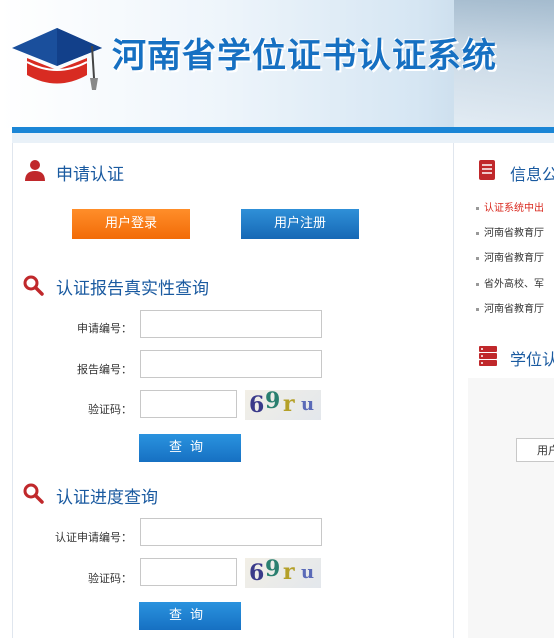 The height and width of the screenshot is (638, 554). I want to click on news-item-text: 认证系统中出, so click(514, 208).